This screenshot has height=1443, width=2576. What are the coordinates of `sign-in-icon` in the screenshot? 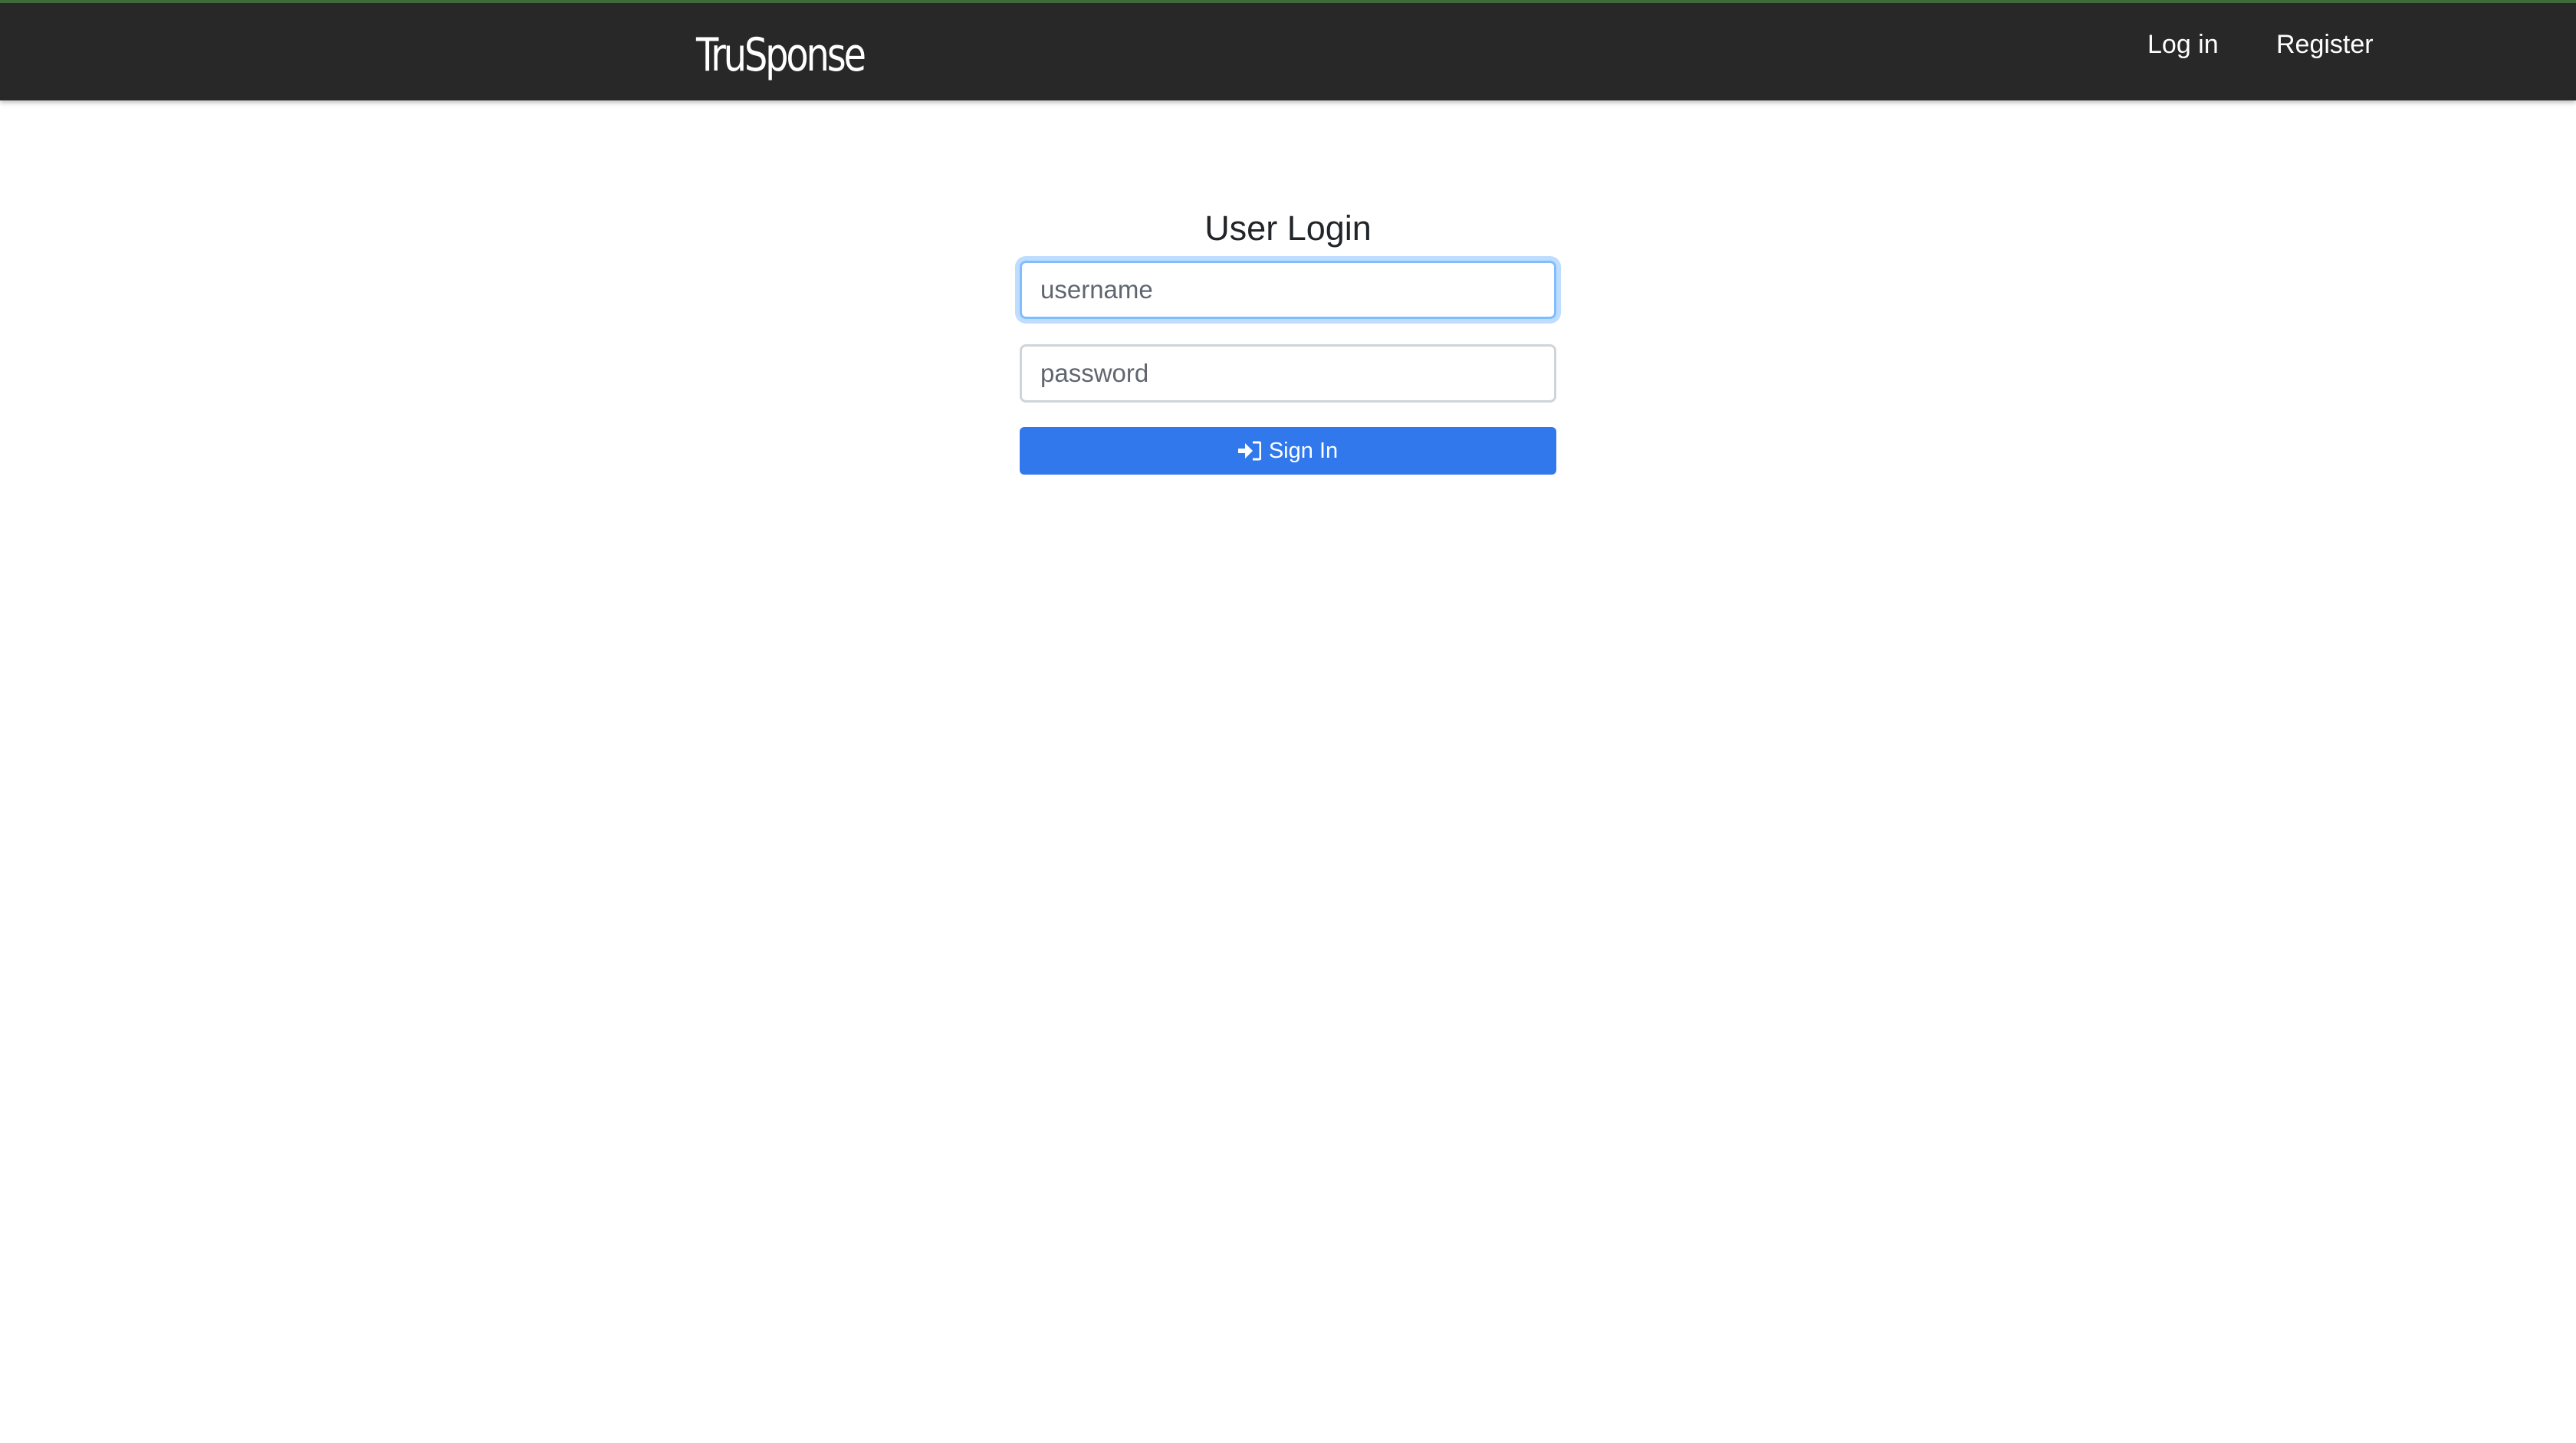 It's located at (1249, 451).